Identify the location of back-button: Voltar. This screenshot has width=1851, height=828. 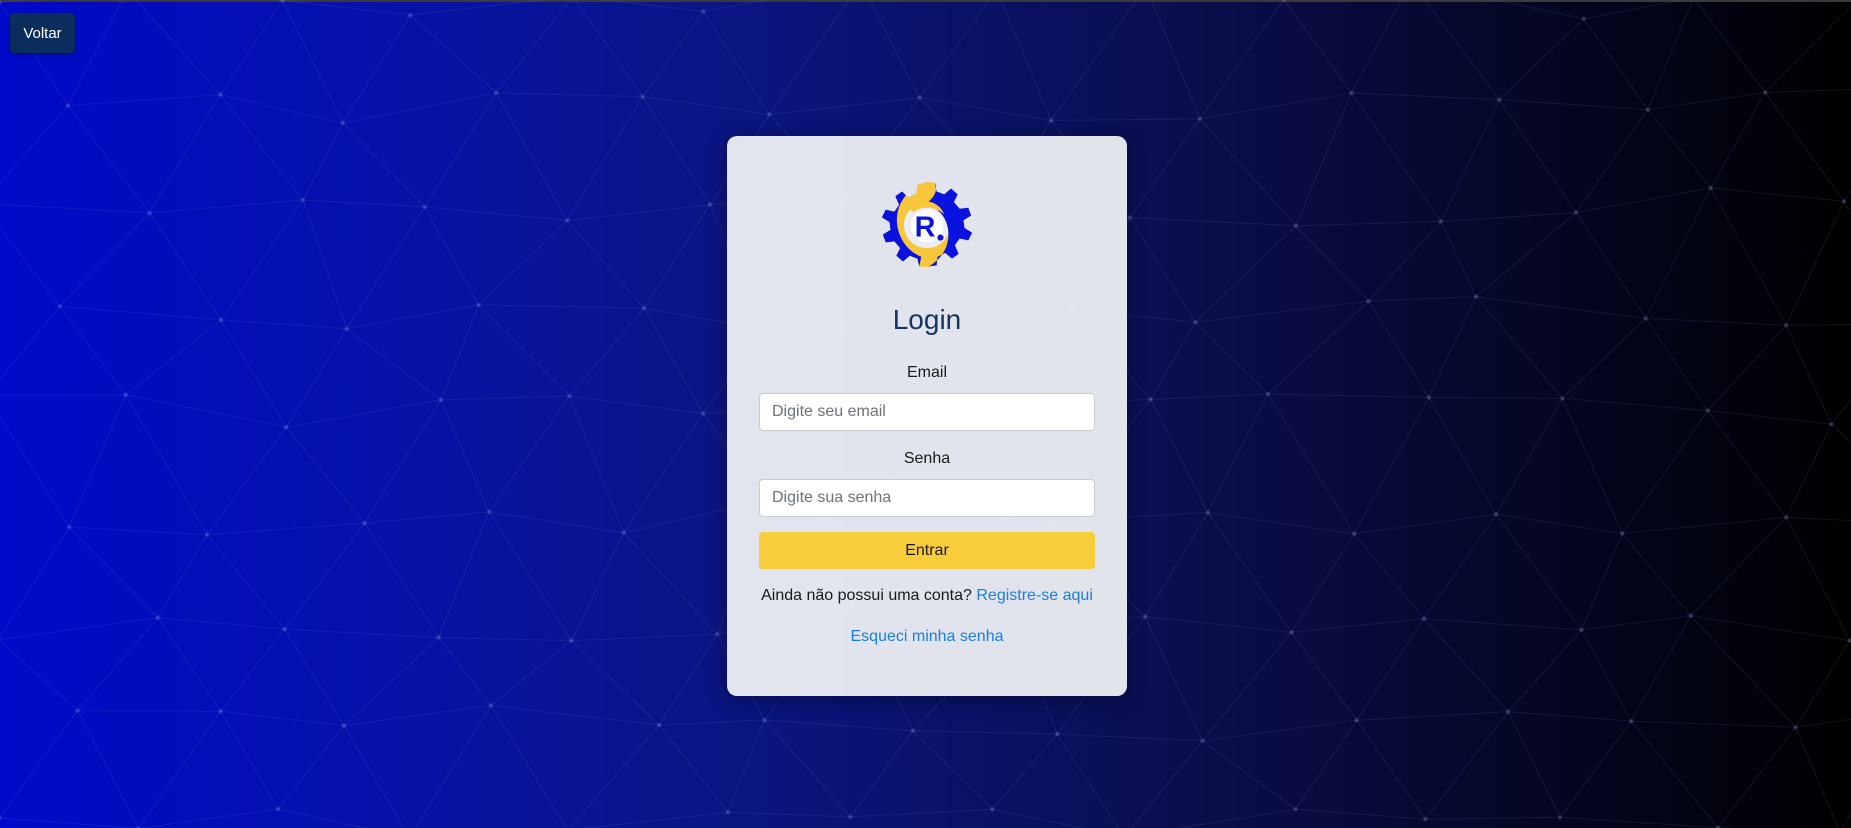
(42, 33).